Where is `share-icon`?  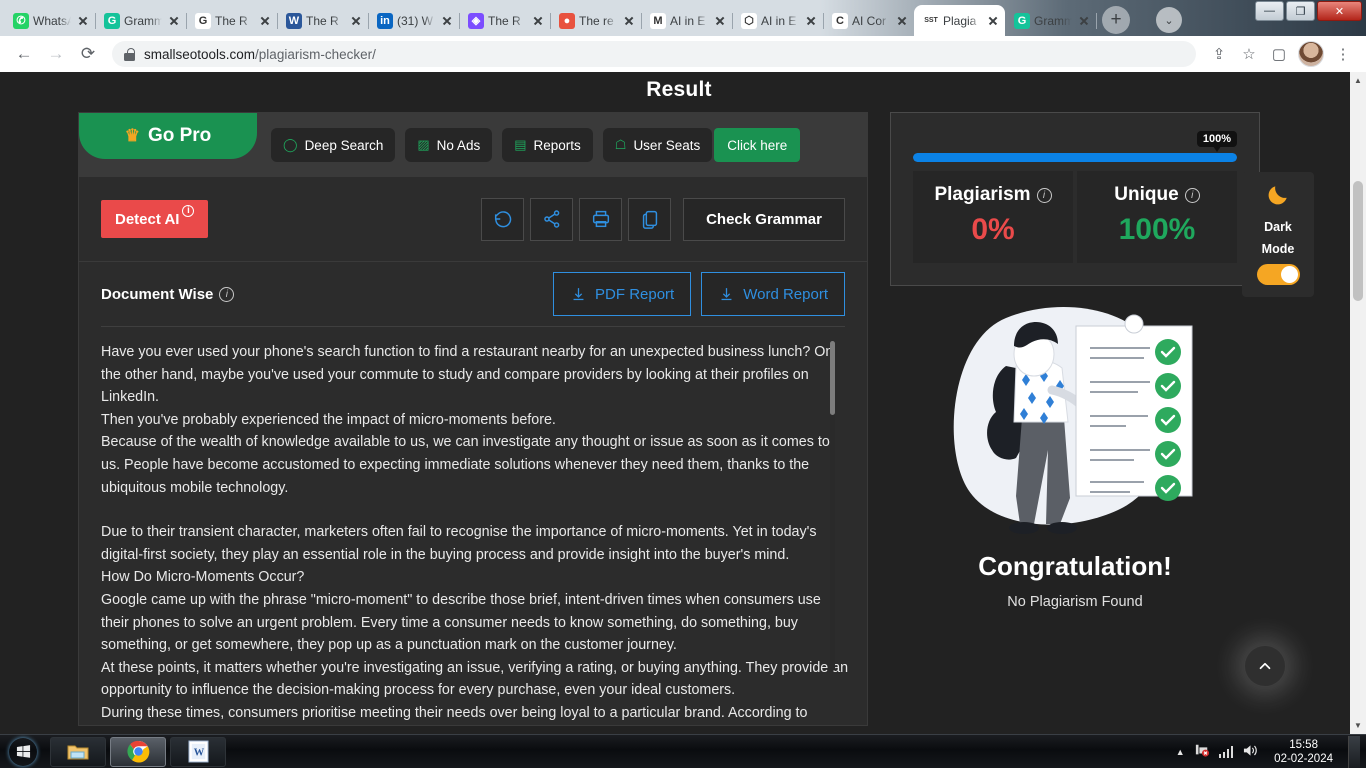
share-icon is located at coordinates (552, 219).